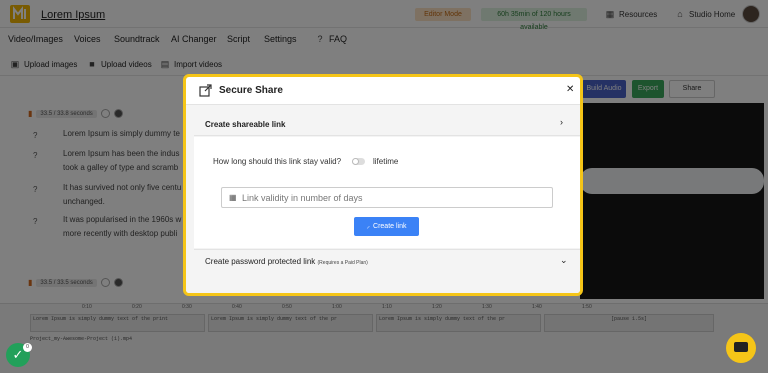  What do you see at coordinates (570, 89) in the screenshot?
I see `close-icon: ✕` at bounding box center [570, 89].